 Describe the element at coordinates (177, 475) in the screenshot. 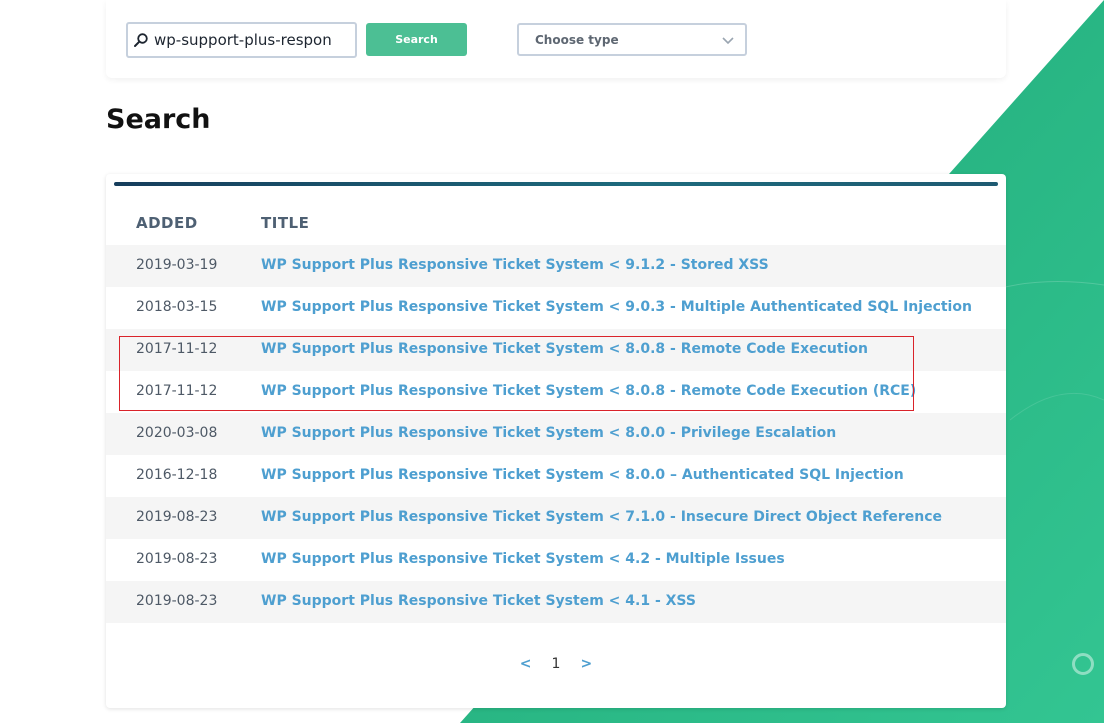

I see `row-date: 2016-12-18` at that location.